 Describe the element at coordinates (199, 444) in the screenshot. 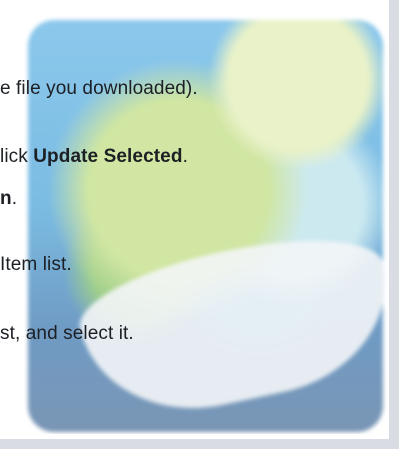

I see `bottom-border` at that location.